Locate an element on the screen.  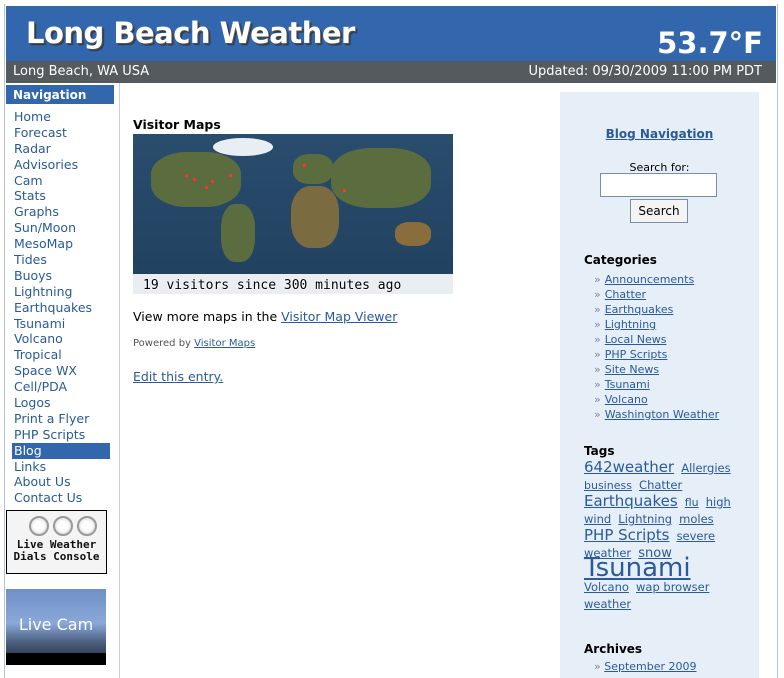
sidebar-item-space-wx: Space WX is located at coordinates (63, 371).